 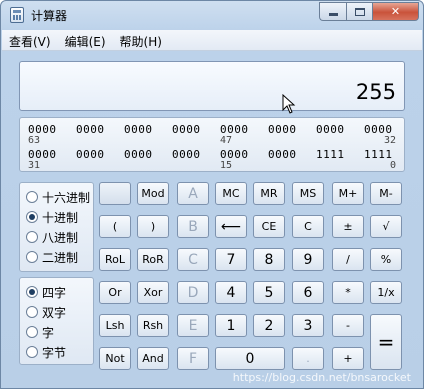 I want to click on display-value: 255, so click(x=375, y=92).